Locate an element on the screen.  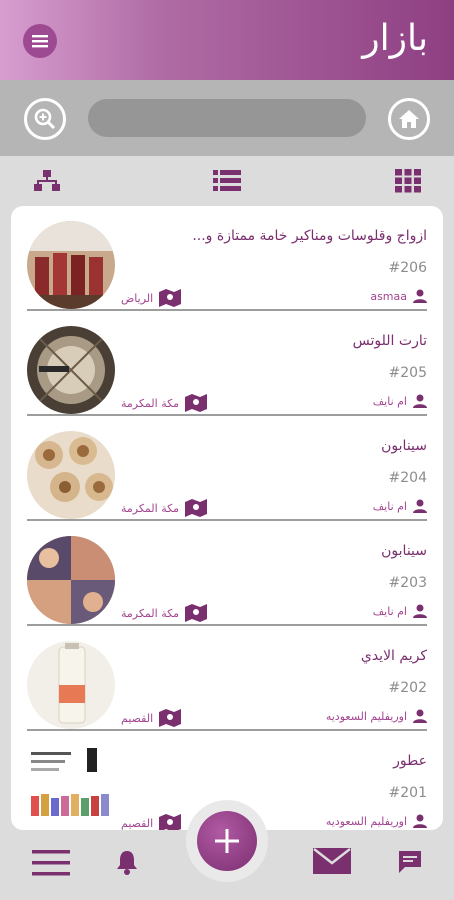
menu-nav-button is located at coordinates (51, 863).